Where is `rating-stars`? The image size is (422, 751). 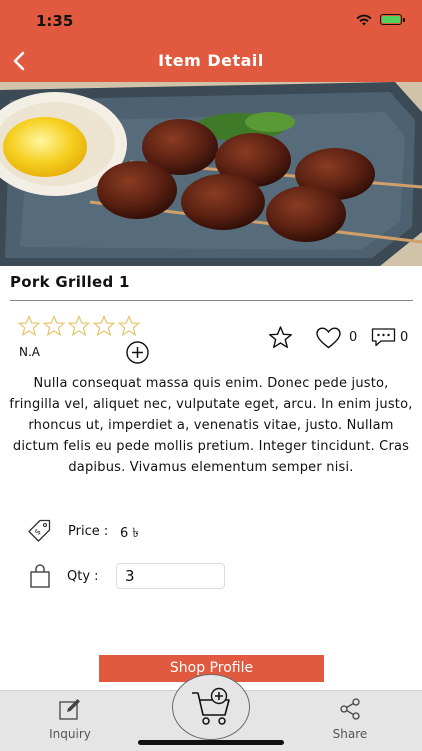 rating-stars is located at coordinates (79, 325).